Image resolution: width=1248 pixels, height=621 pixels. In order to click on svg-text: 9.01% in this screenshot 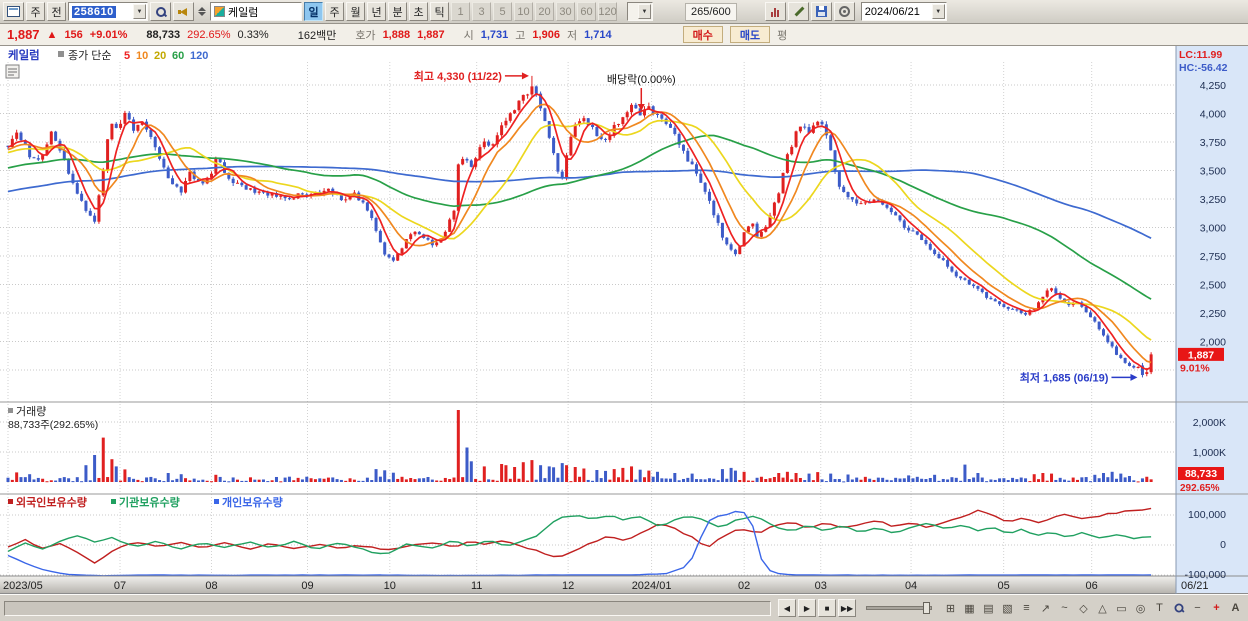, I will do `click(1195, 368)`.